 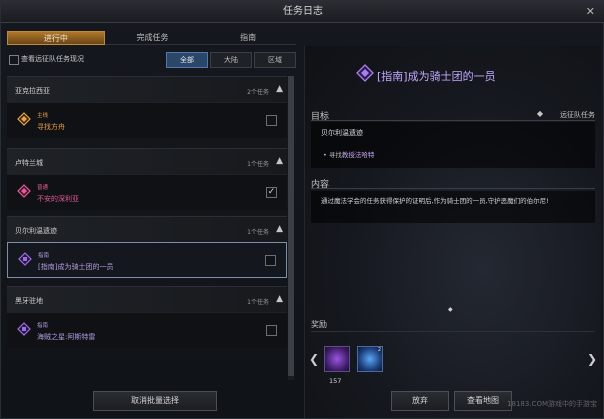 What do you see at coordinates (319, 324) in the screenshot?
I see `reward-label: 奖励` at bounding box center [319, 324].